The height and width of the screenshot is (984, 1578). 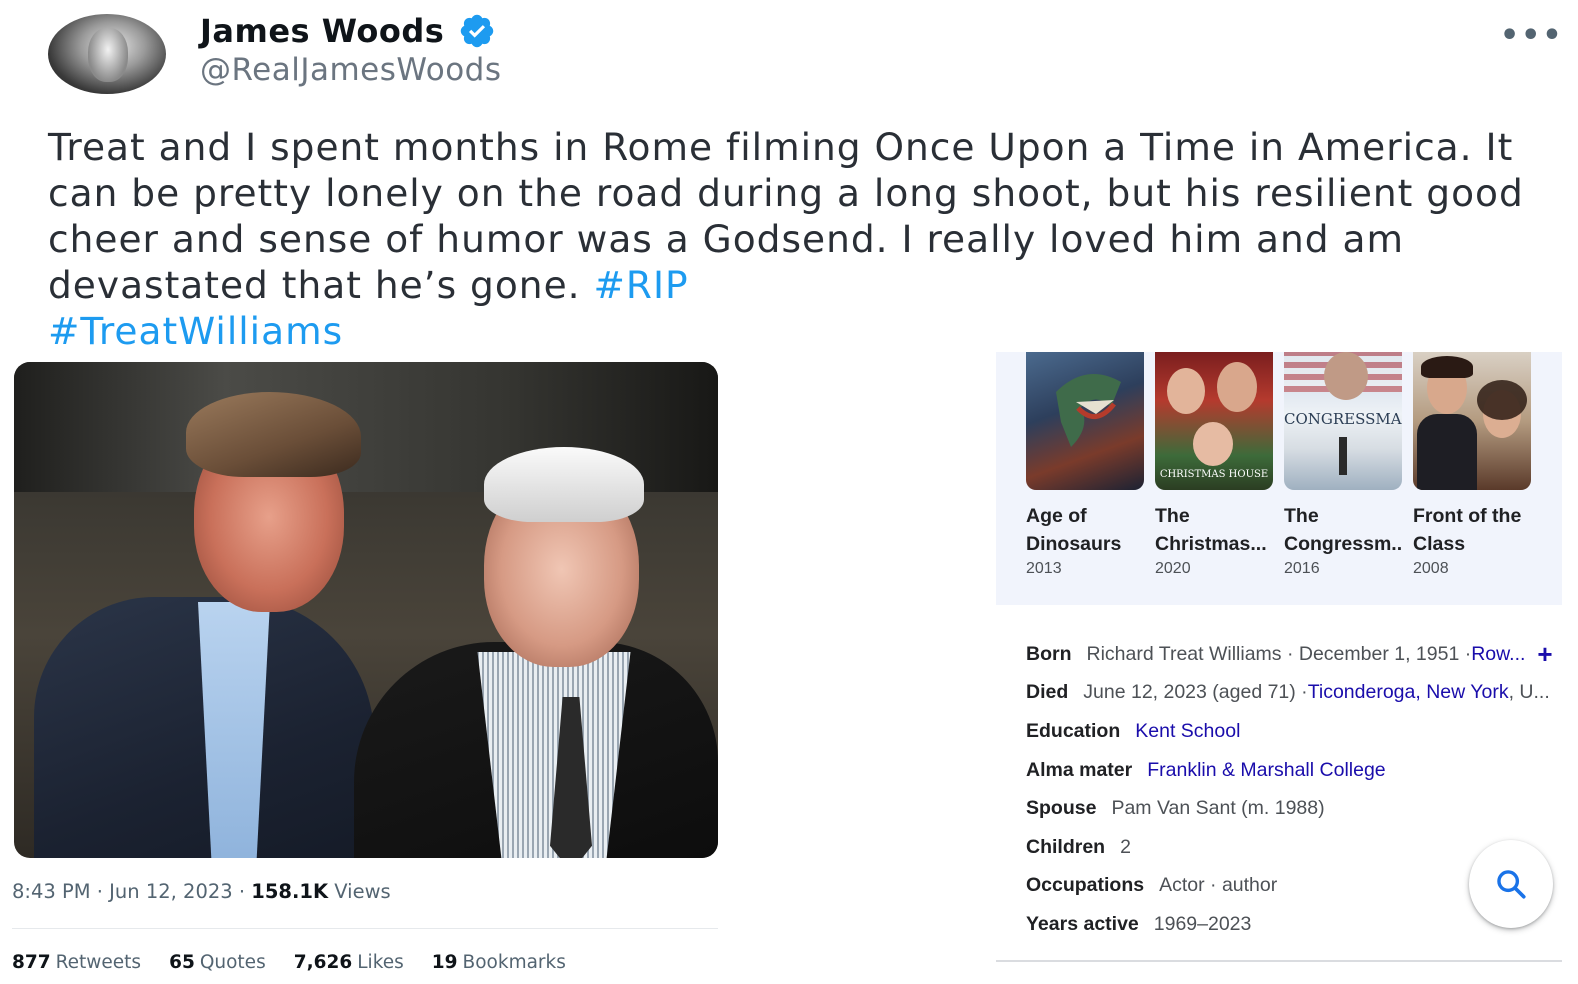 I want to click on film-title: Age of, so click(x=1056, y=516).